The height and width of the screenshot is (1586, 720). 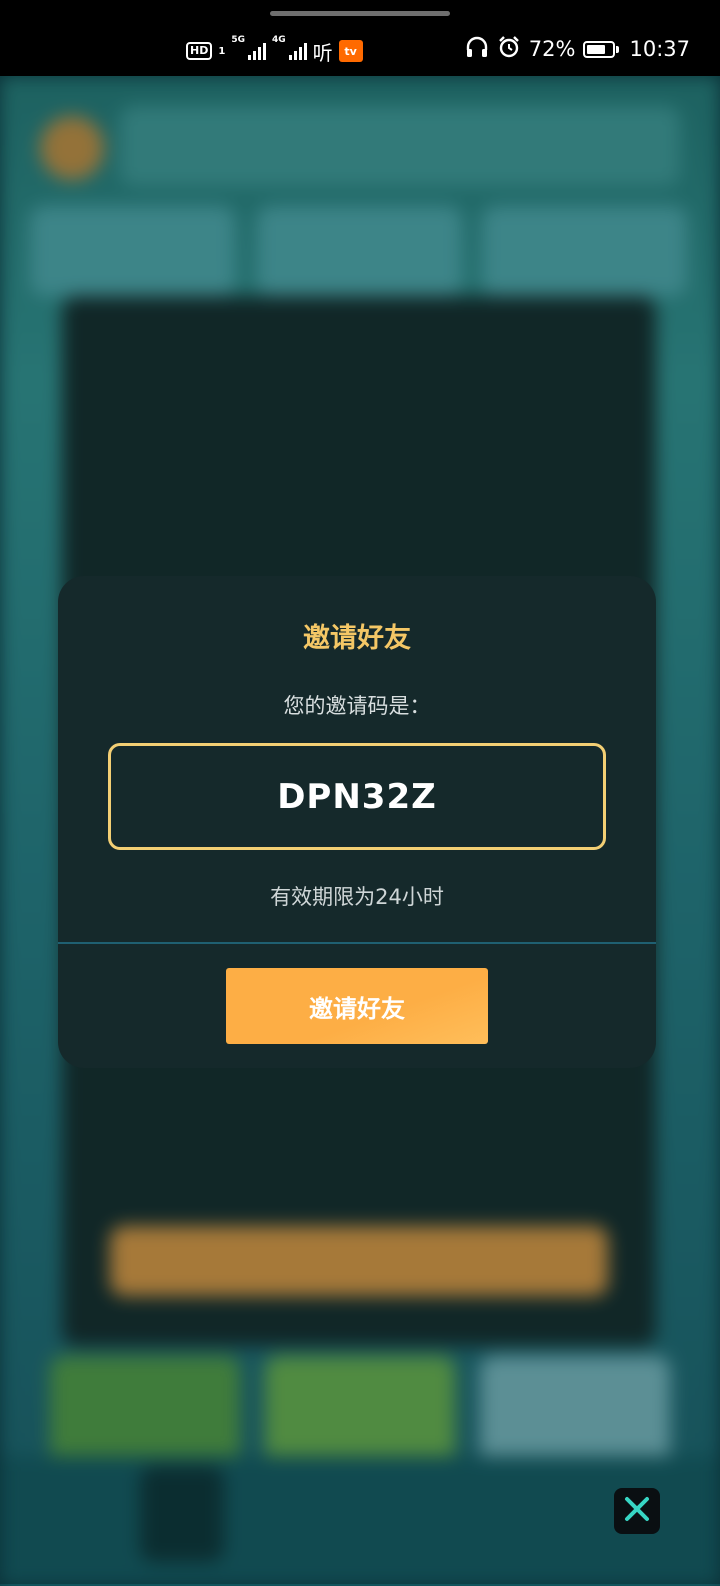 I want to click on hd-voice-indicator: HD, so click(x=199, y=51).